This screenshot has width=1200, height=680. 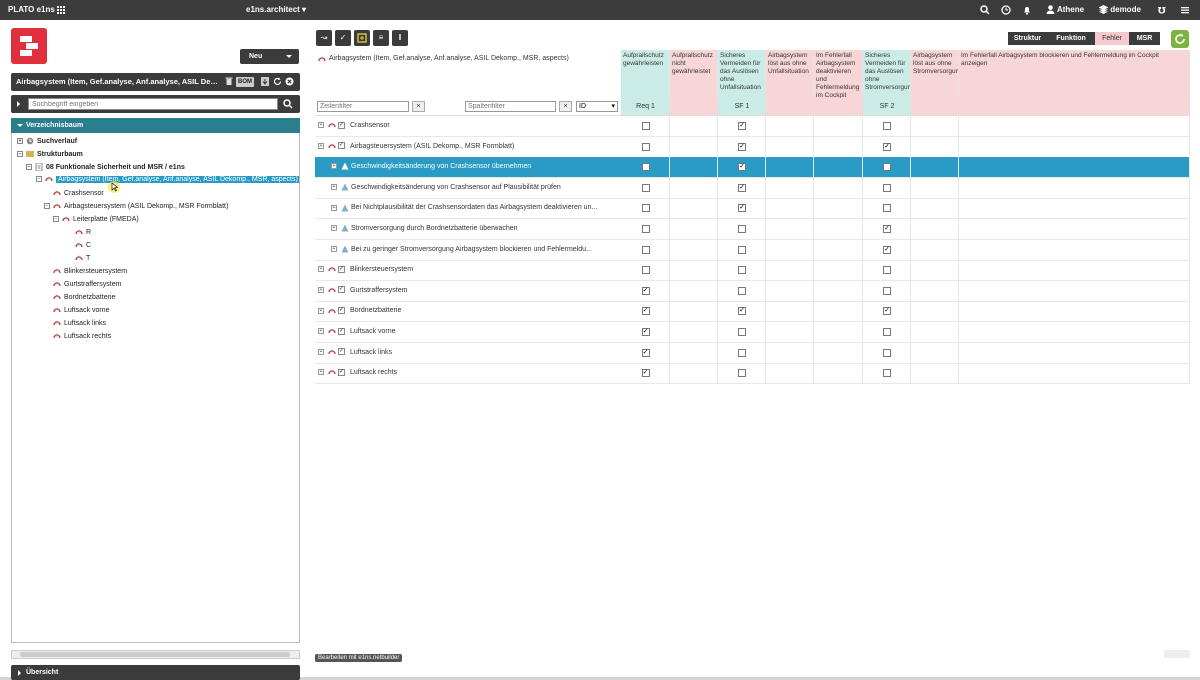 What do you see at coordinates (84, 297) in the screenshot?
I see `tree-node-bordnetz: Bordnetzbatterie` at bounding box center [84, 297].